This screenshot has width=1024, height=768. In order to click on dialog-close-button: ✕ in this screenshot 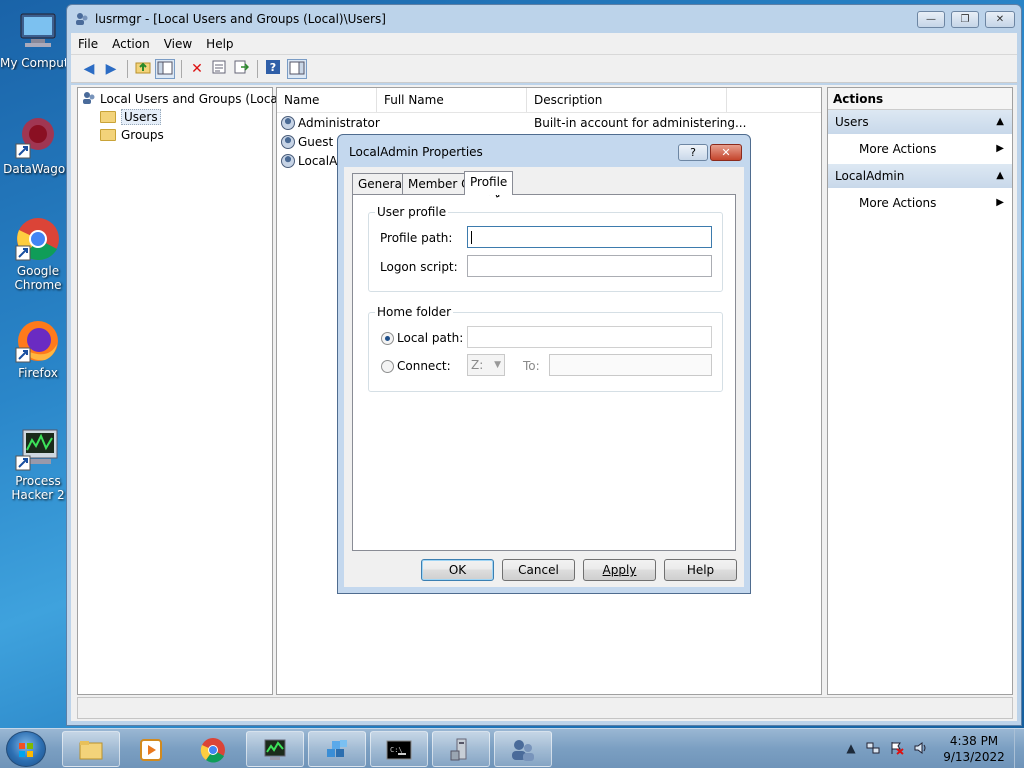, I will do `click(726, 152)`.